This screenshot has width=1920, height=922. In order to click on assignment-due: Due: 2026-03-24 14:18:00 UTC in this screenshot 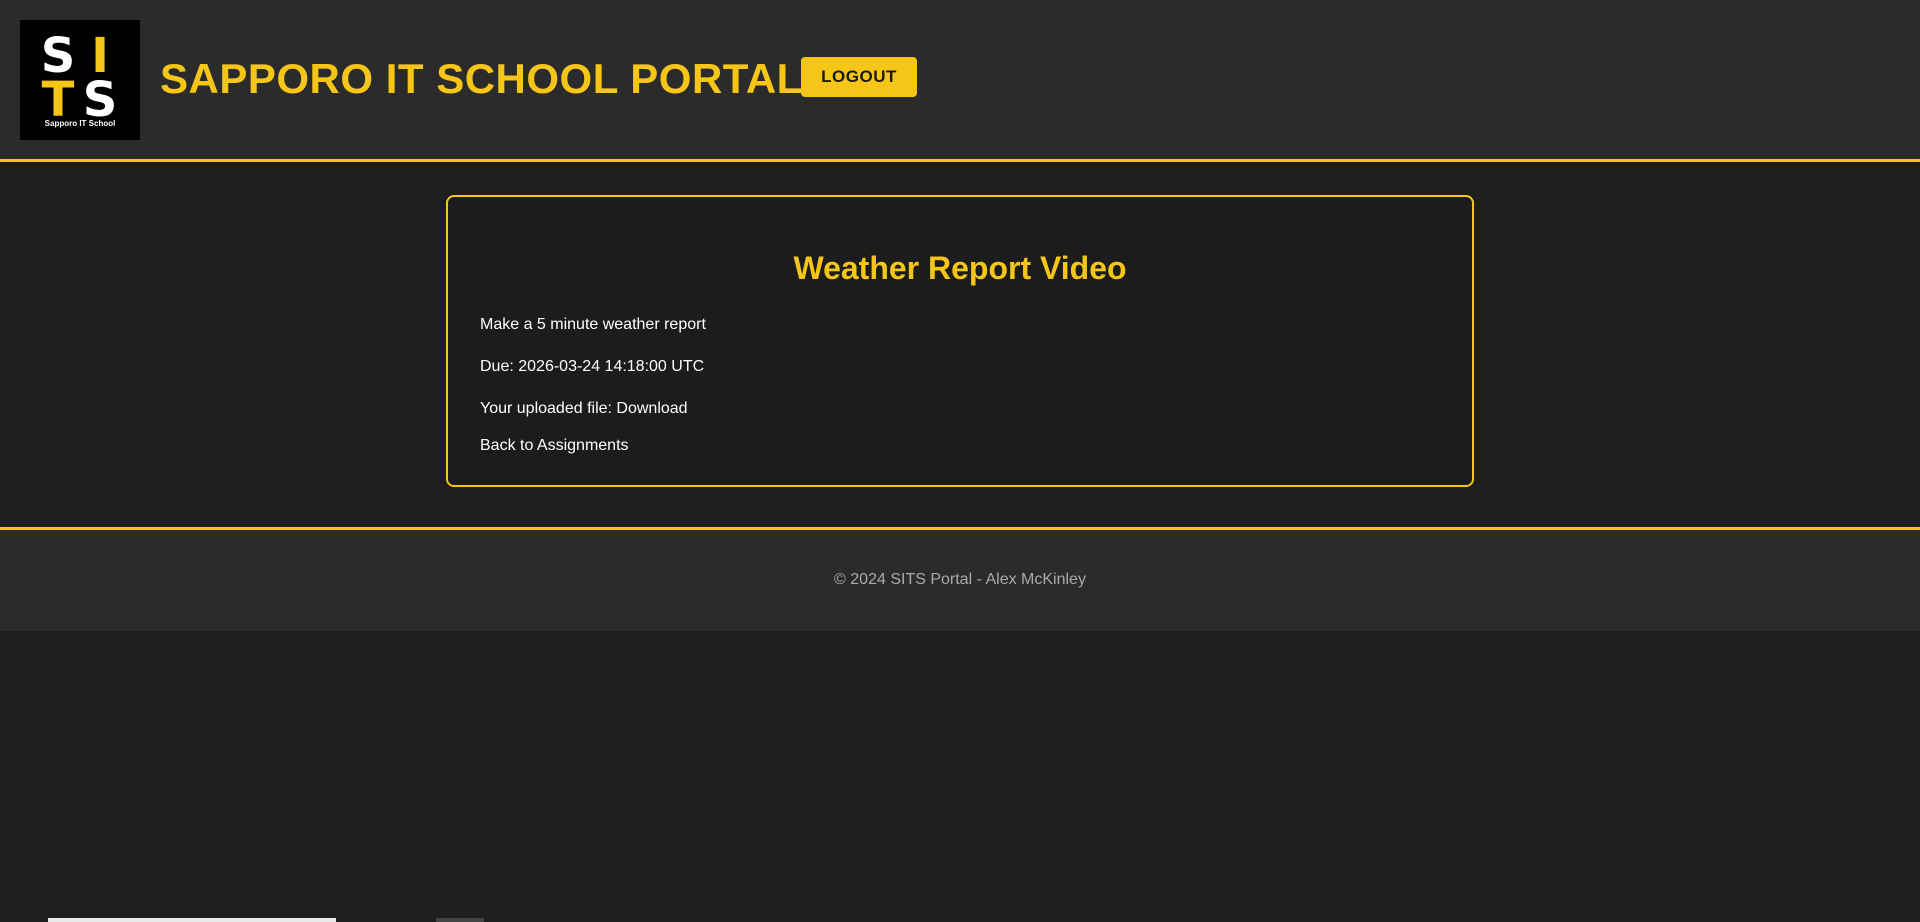, I will do `click(592, 367)`.